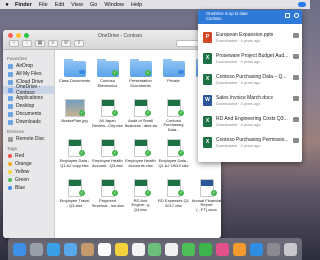 The image size is (320, 260). I want to click on file-item: ✓ Annual Financial Report (...FT).docx, so click(205, 193).